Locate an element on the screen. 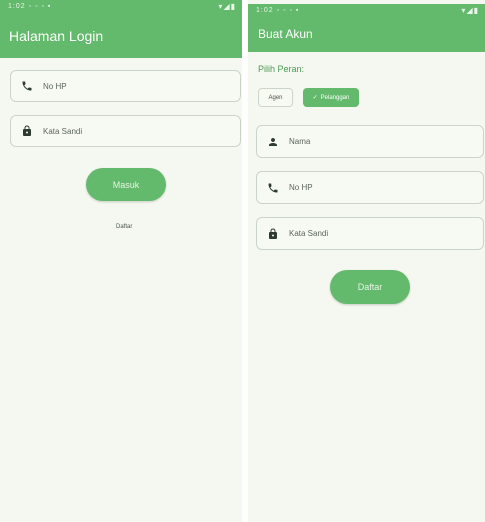 The image size is (485, 522). register-link: Daftar is located at coordinates (124, 227).